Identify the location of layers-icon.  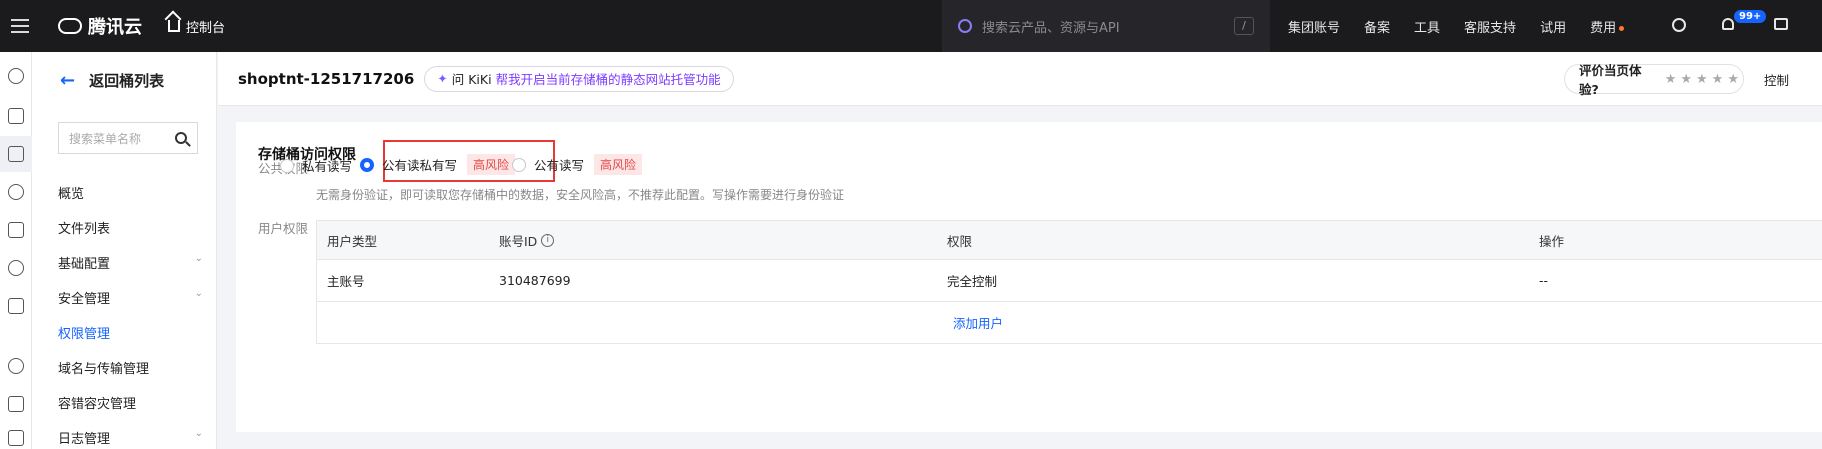
(16, 438).